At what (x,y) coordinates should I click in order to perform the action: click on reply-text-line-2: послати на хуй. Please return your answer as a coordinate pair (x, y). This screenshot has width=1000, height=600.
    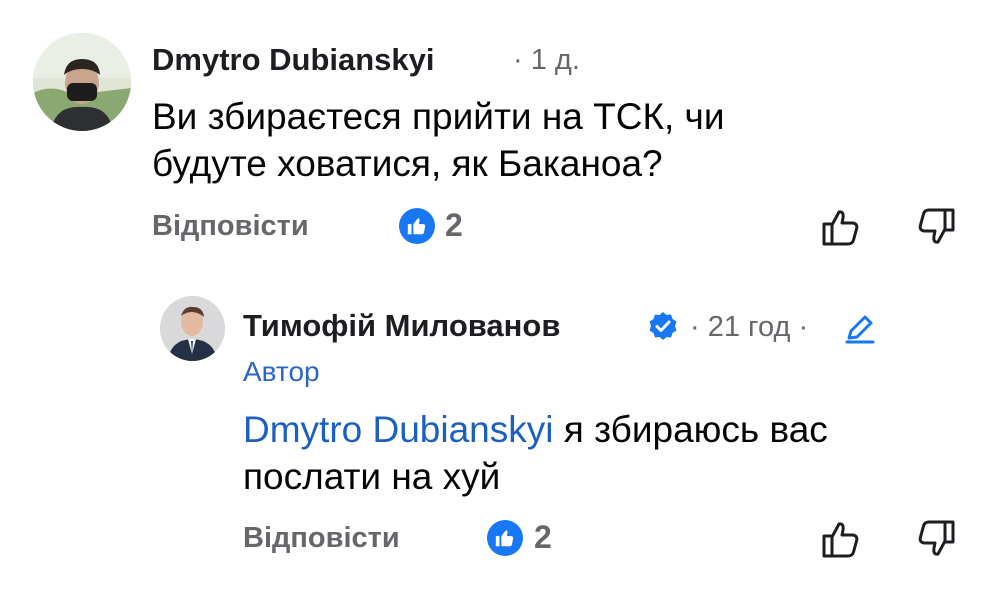
    Looking at the image, I should click on (372, 476).